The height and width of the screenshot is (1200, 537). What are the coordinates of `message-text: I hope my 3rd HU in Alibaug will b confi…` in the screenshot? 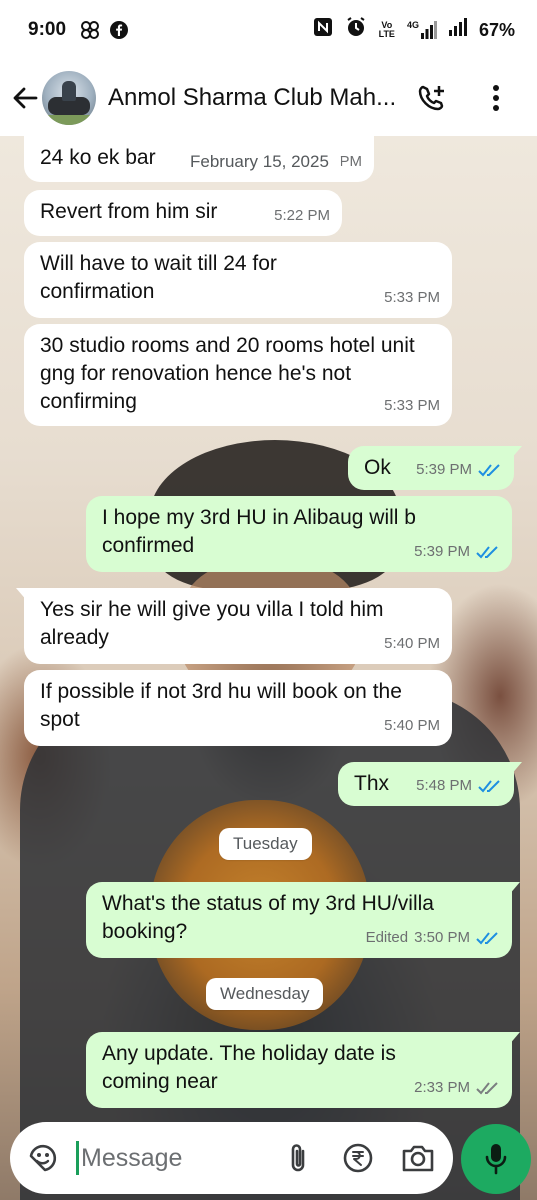 It's located at (259, 531).